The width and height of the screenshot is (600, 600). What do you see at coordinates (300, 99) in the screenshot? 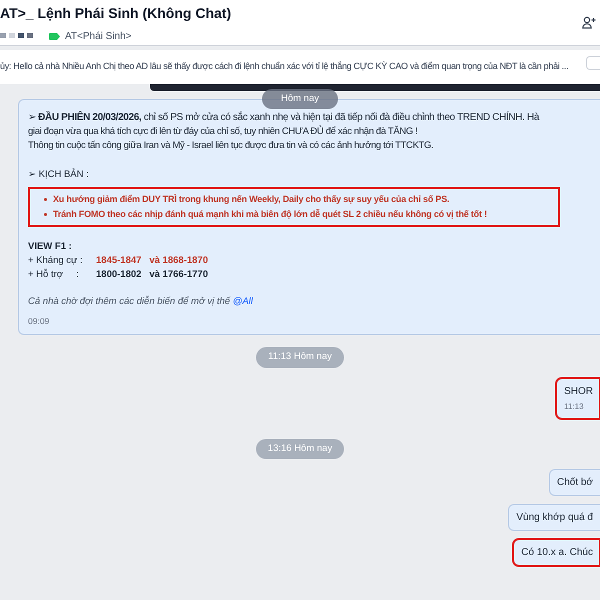
I see `date-separator: Hôm nay` at bounding box center [300, 99].